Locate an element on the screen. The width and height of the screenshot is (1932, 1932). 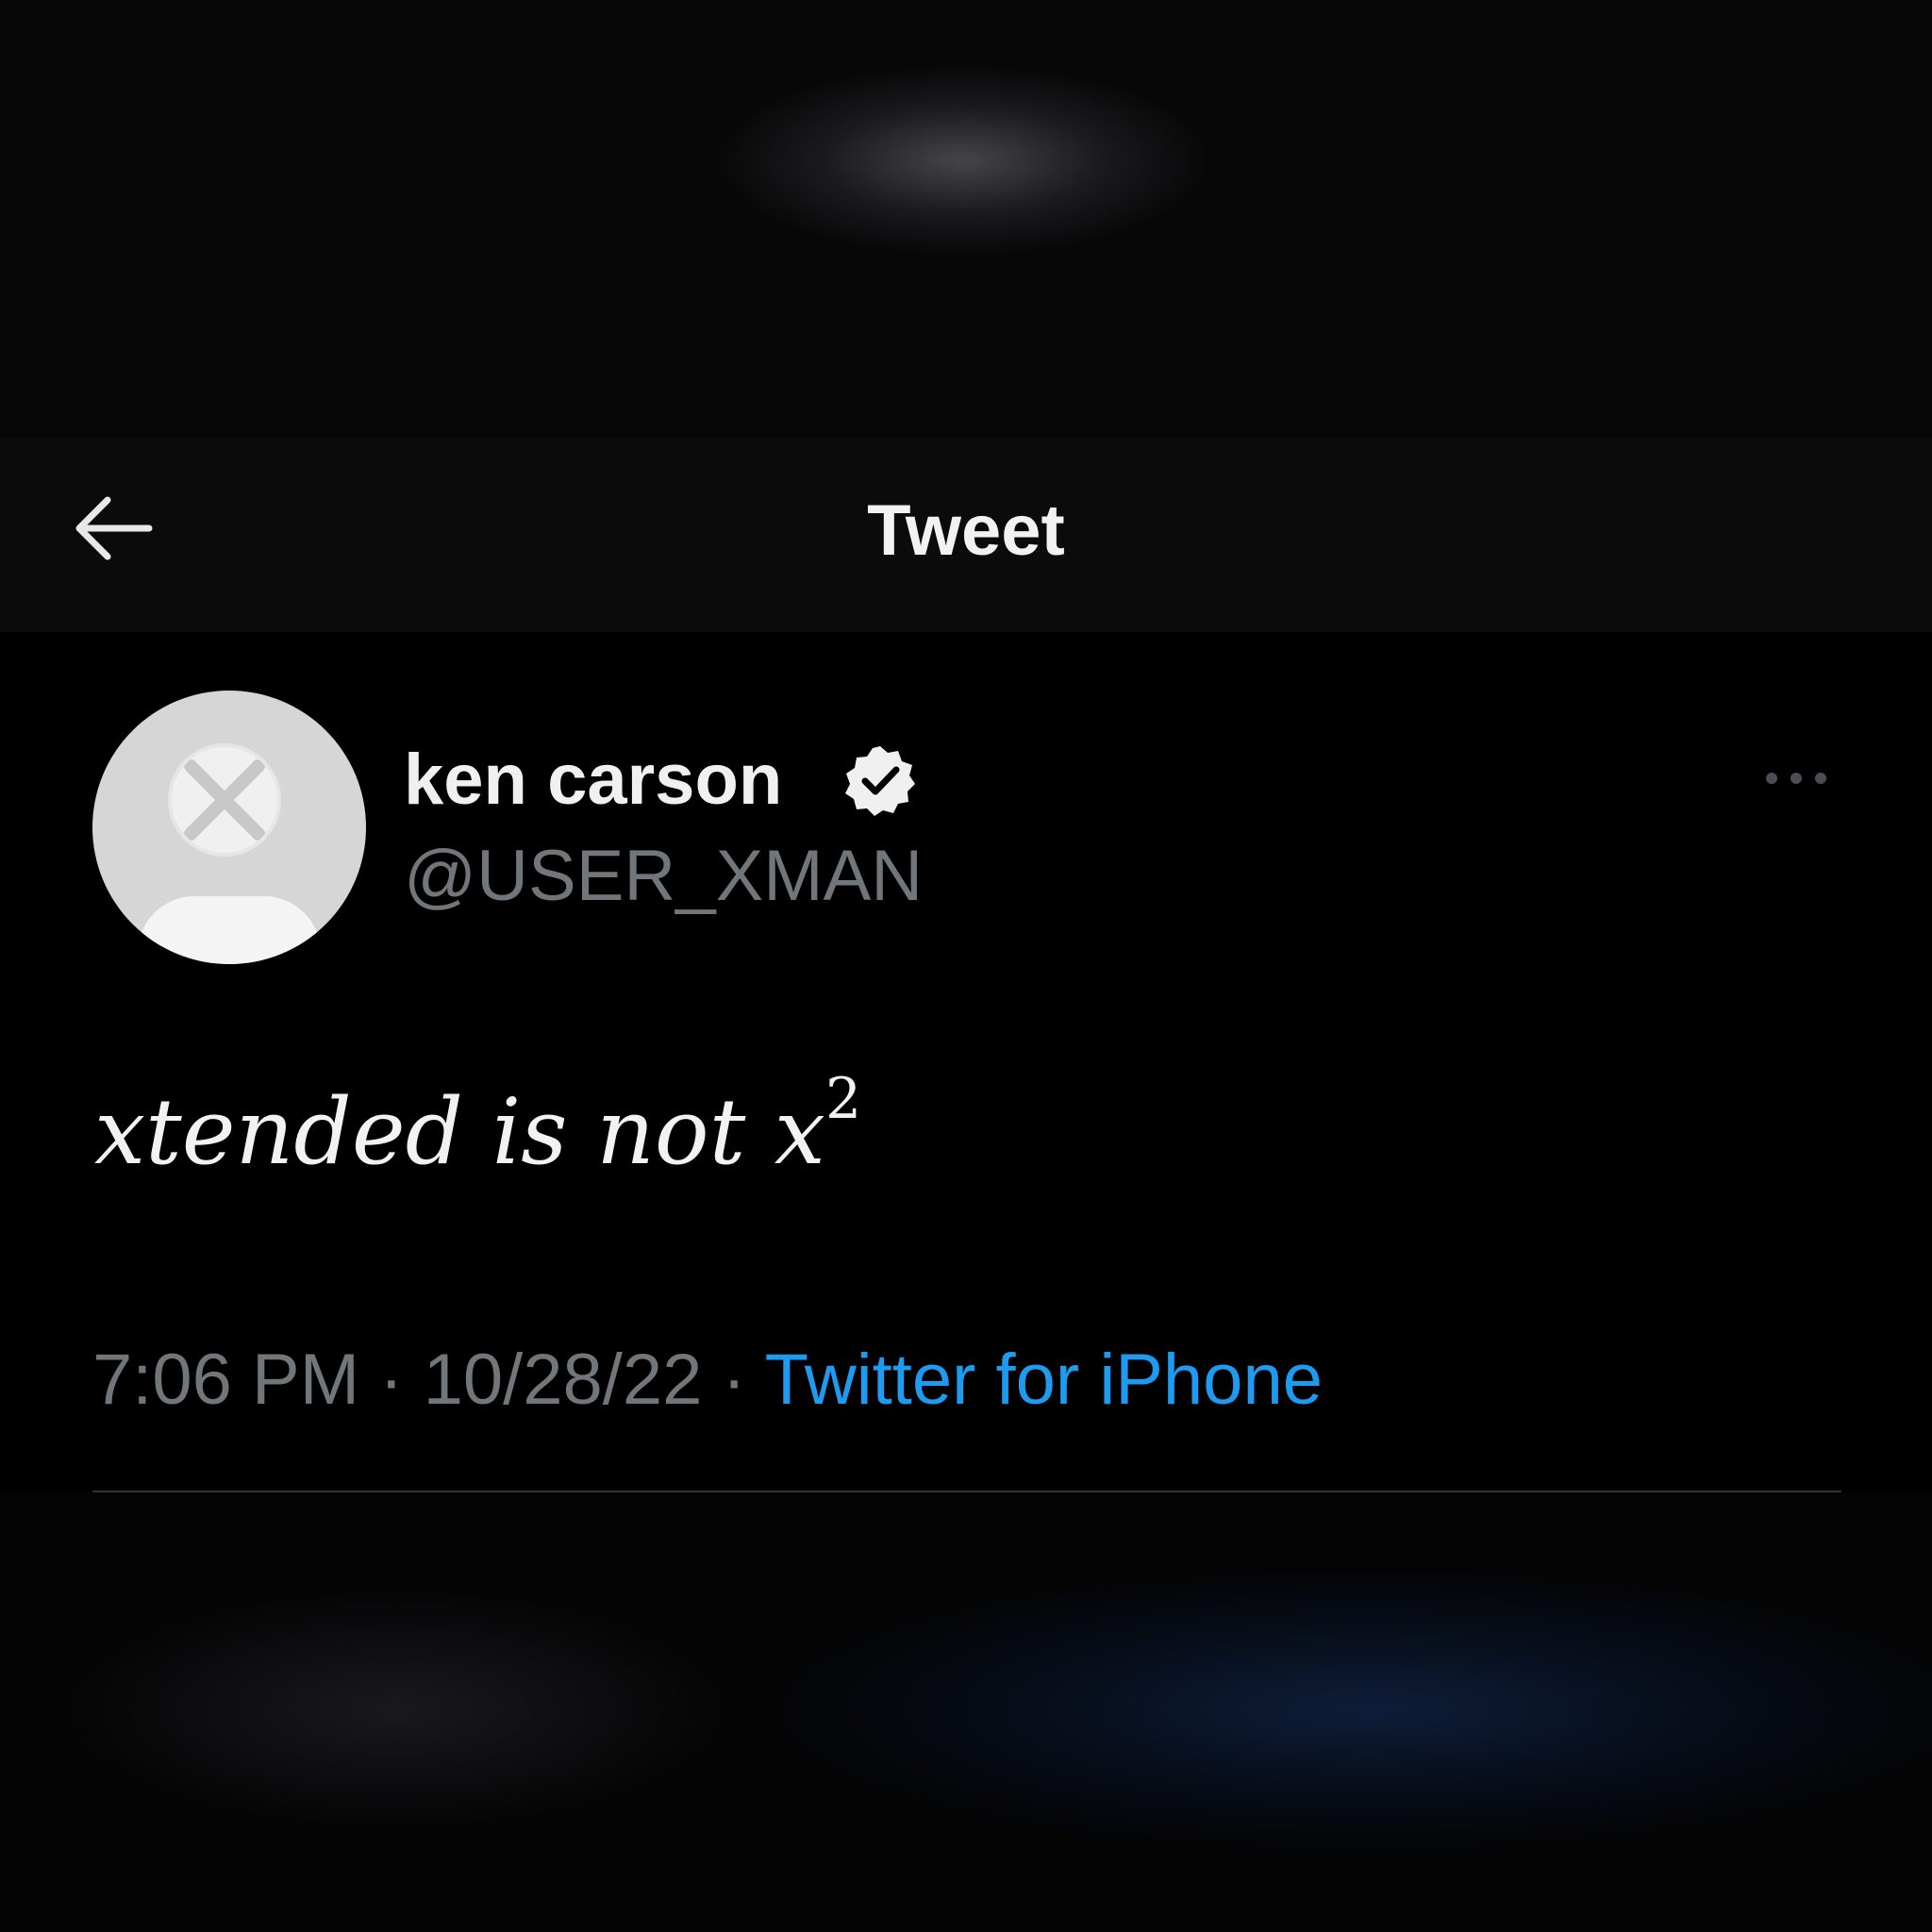
more-dots-icon is located at coordinates (1796, 779).